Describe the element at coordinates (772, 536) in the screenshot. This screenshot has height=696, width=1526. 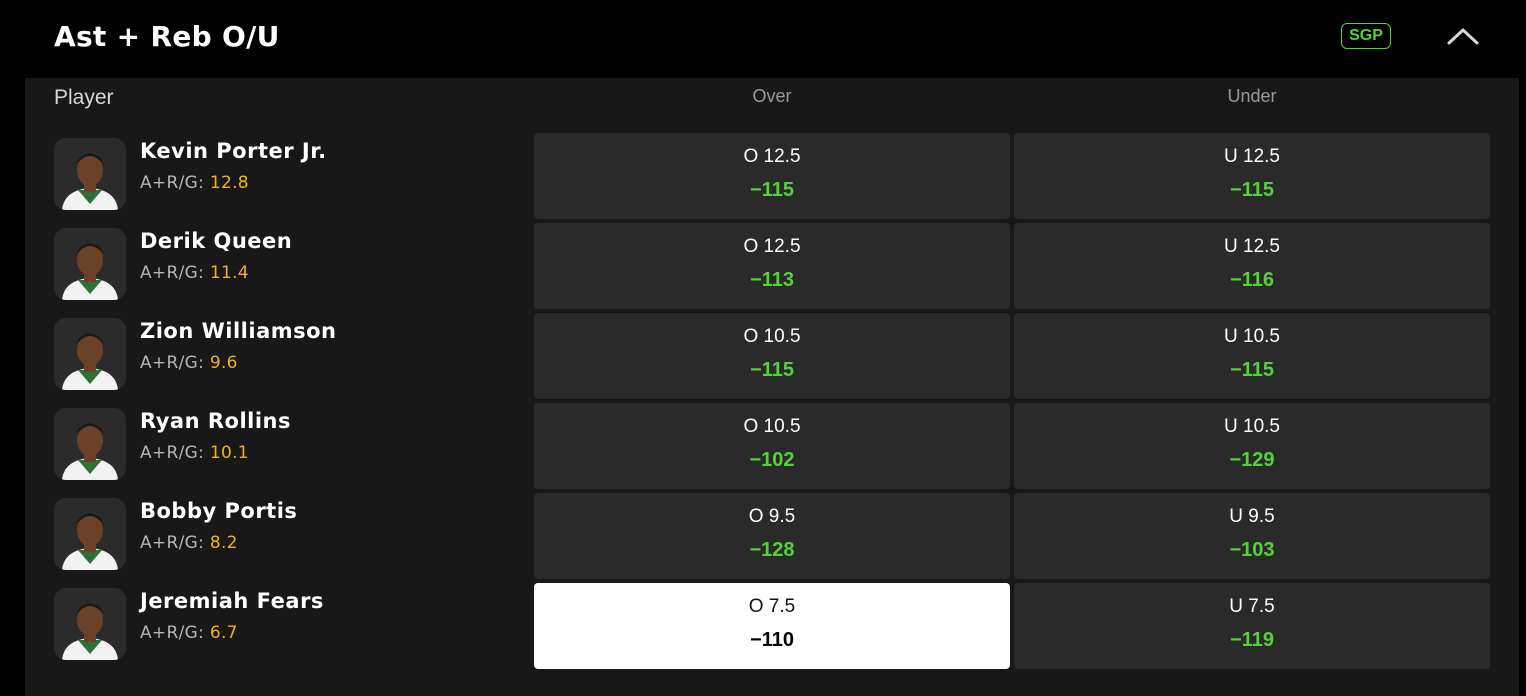
I see `over-odds-button: O 9.5 −128` at that location.